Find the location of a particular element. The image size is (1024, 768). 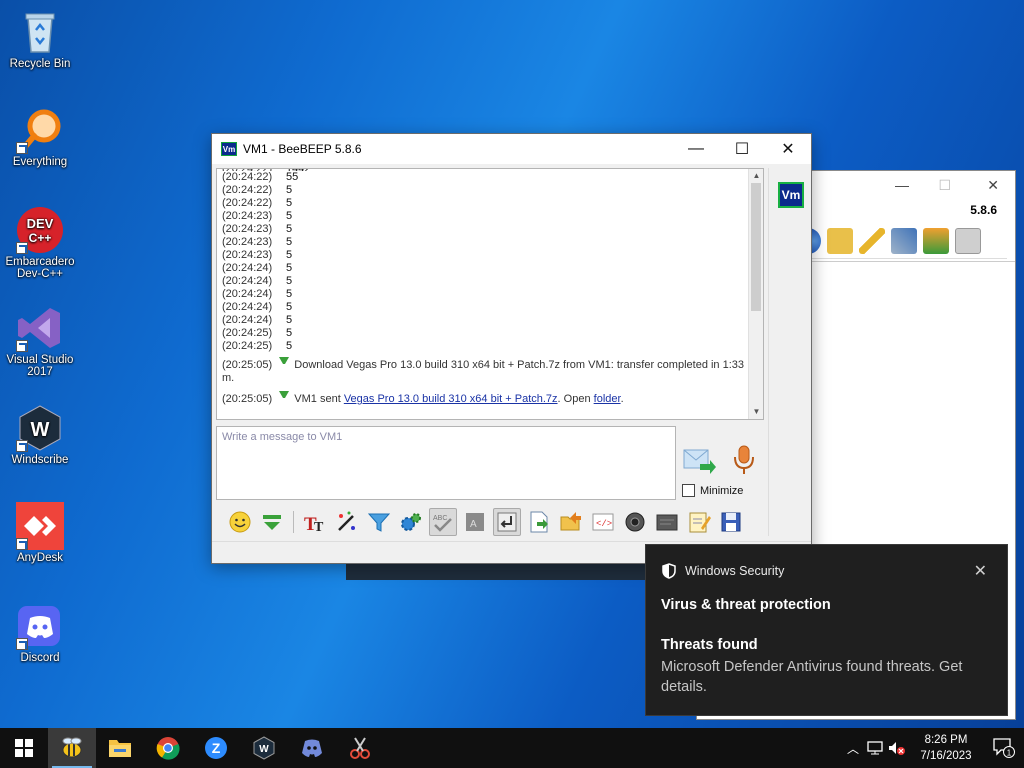

beebeep-app-icon: Vm is located at coordinates (229, 149).